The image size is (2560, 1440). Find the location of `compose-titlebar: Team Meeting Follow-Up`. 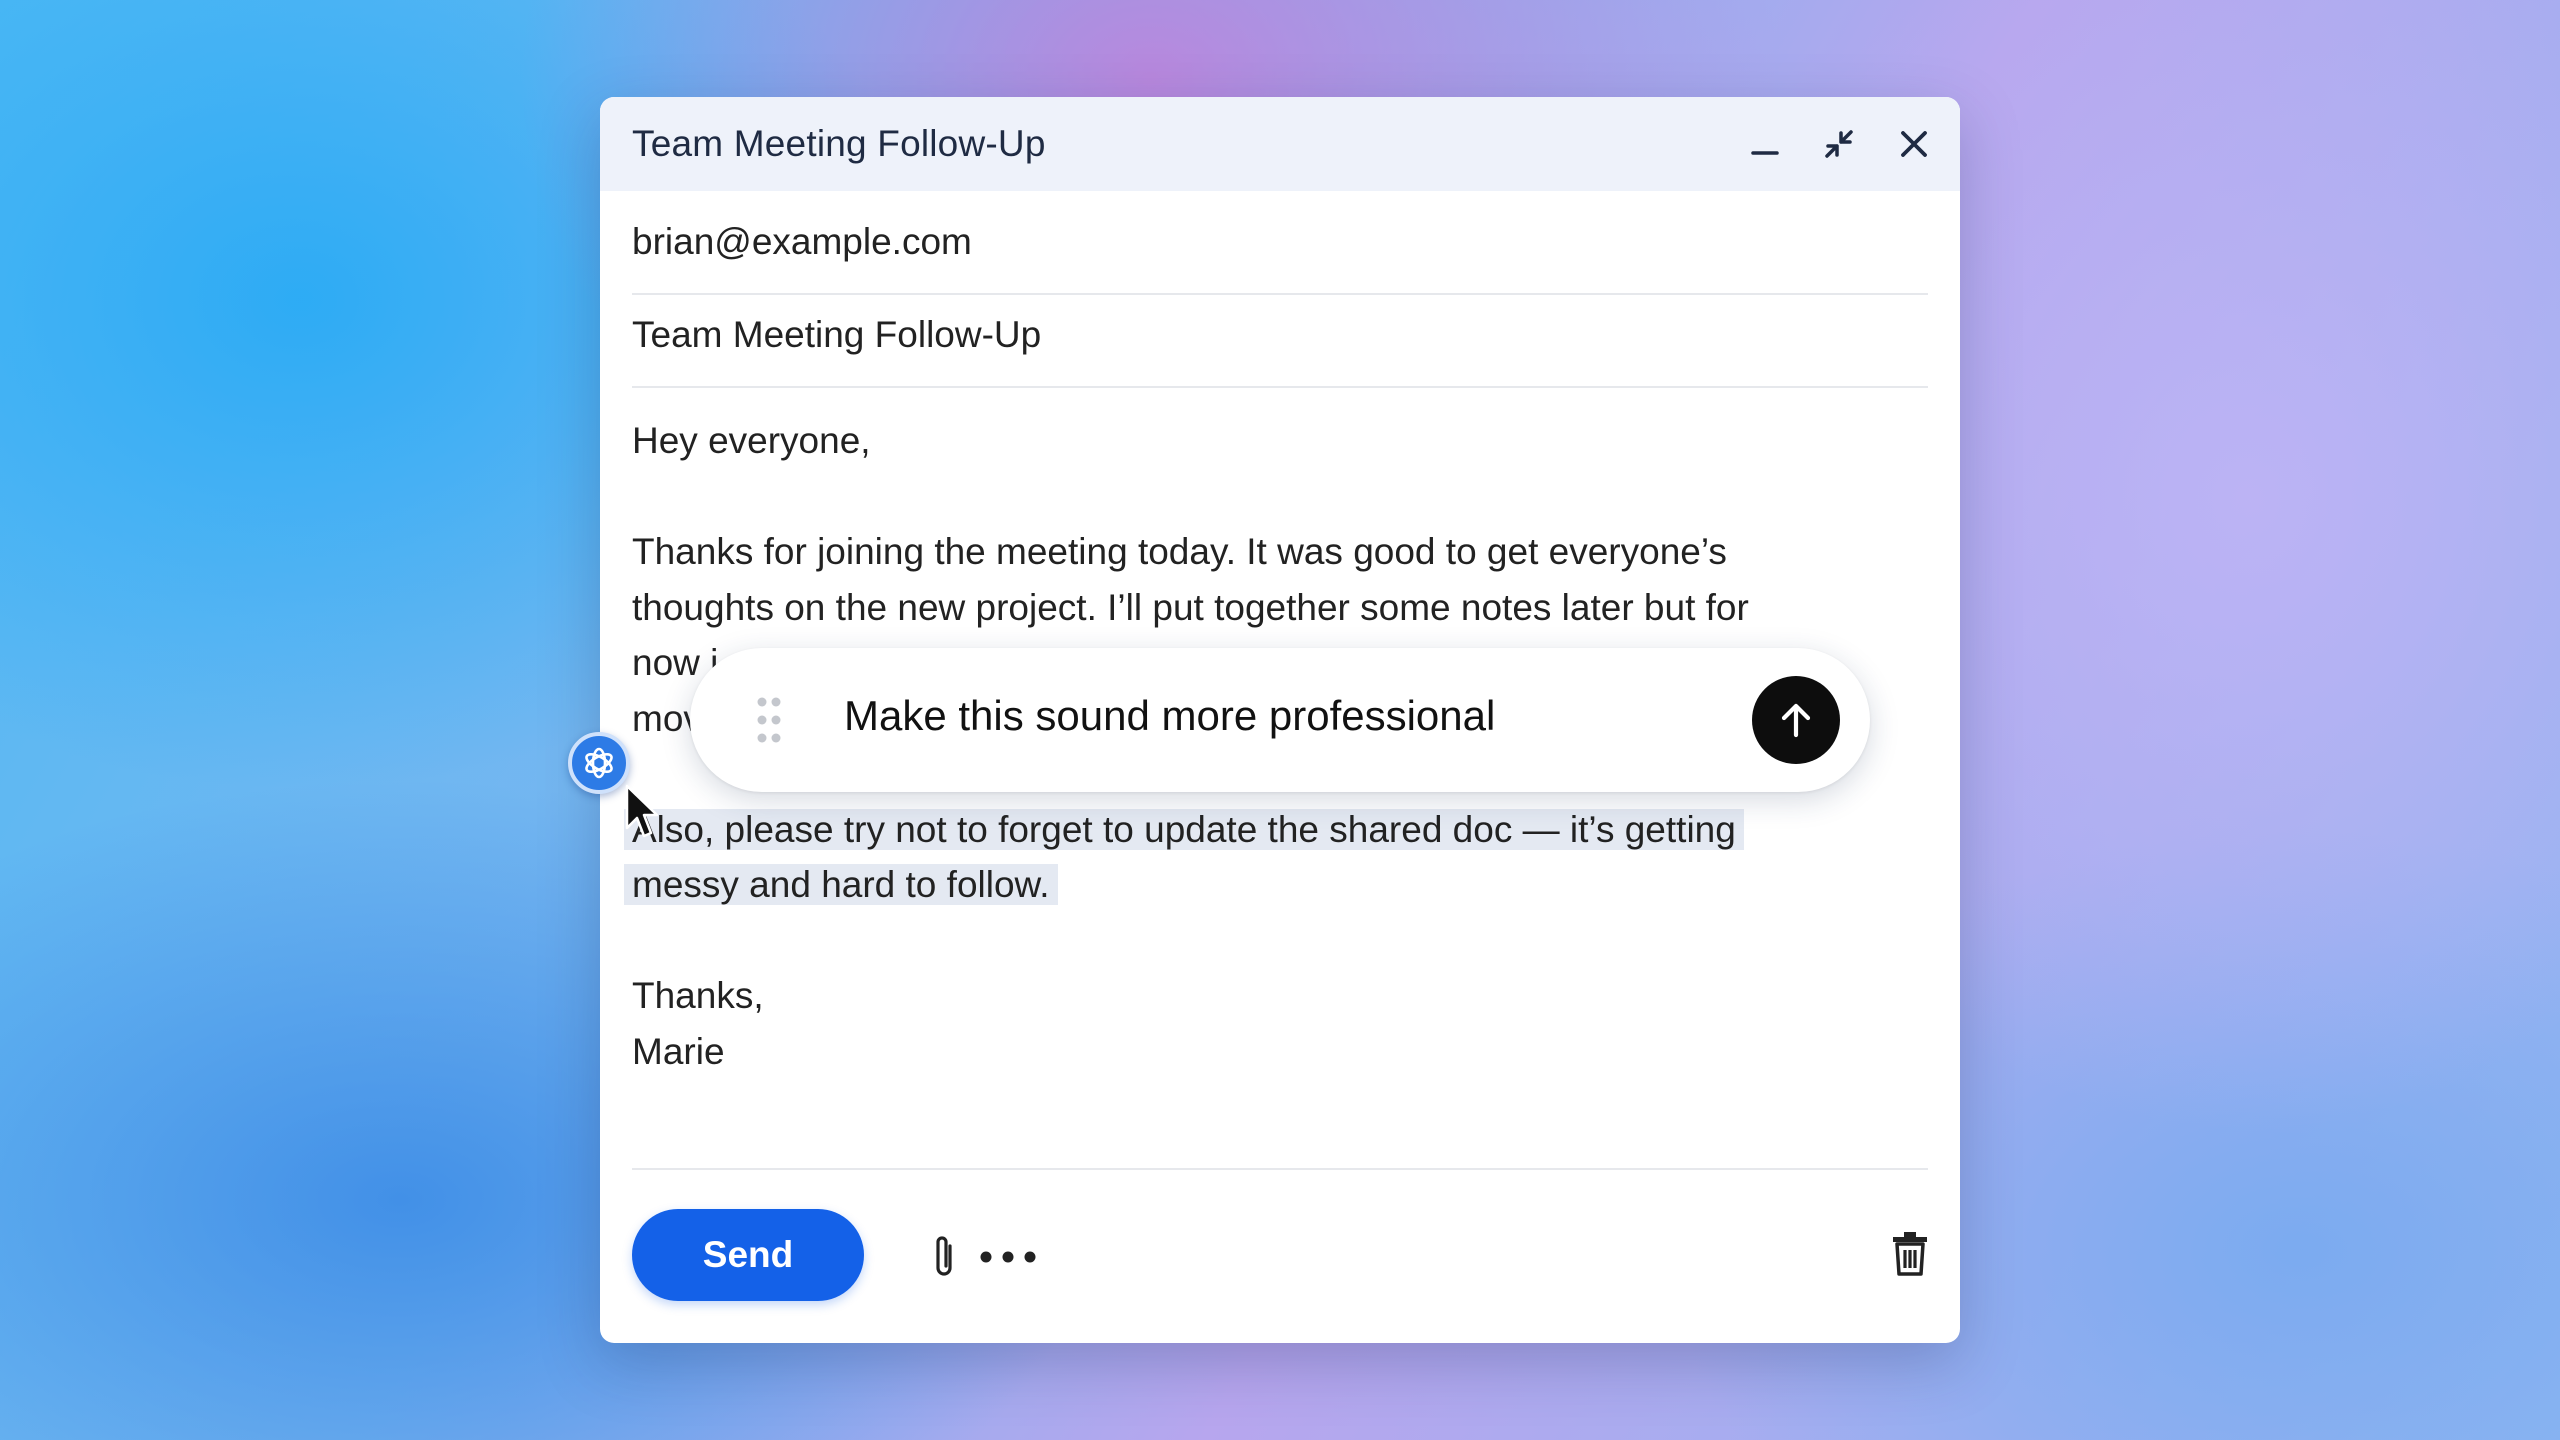

compose-titlebar: Team Meeting Follow-Up is located at coordinates (1280, 144).